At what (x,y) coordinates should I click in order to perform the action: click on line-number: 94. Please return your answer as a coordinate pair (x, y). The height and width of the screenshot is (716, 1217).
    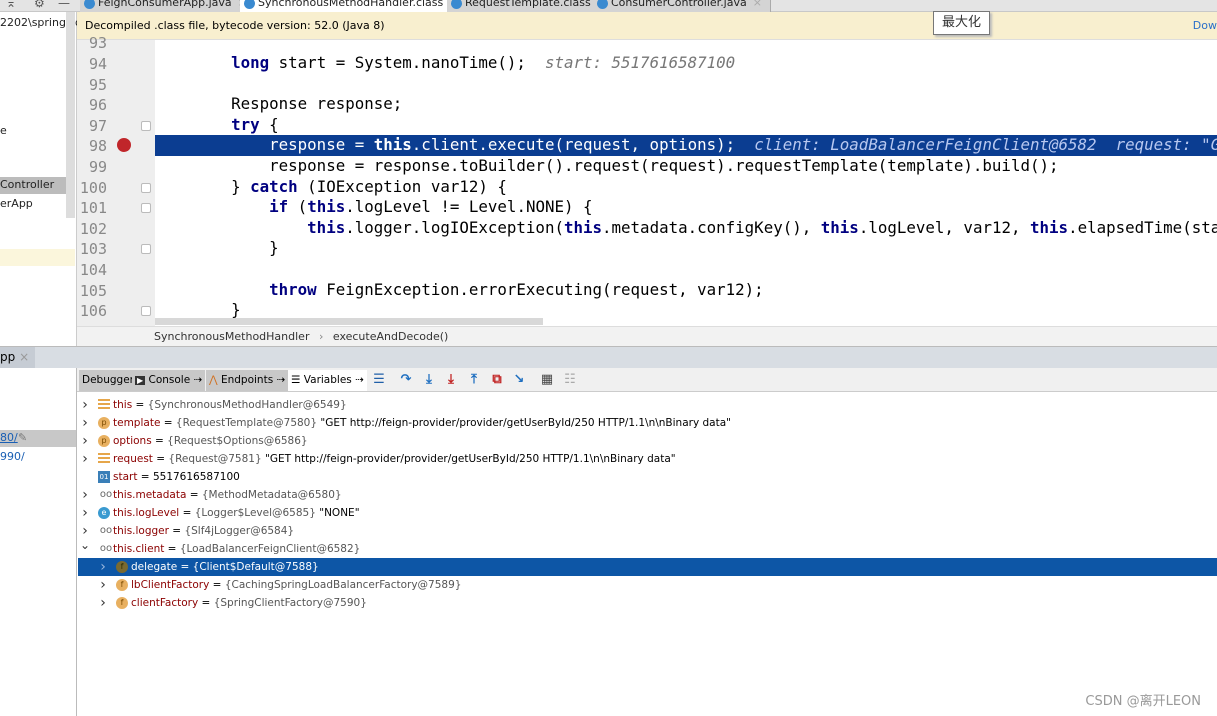
    Looking at the image, I should click on (97, 64).